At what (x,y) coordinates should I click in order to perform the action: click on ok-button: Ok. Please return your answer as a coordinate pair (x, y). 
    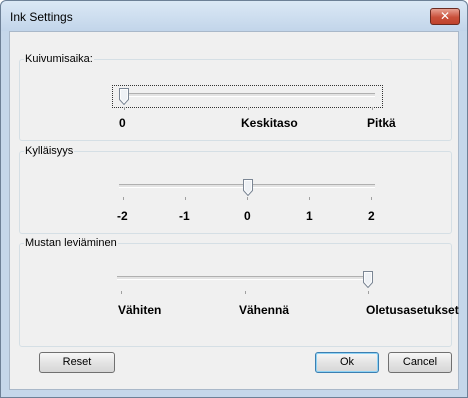
    Looking at the image, I should click on (347, 362).